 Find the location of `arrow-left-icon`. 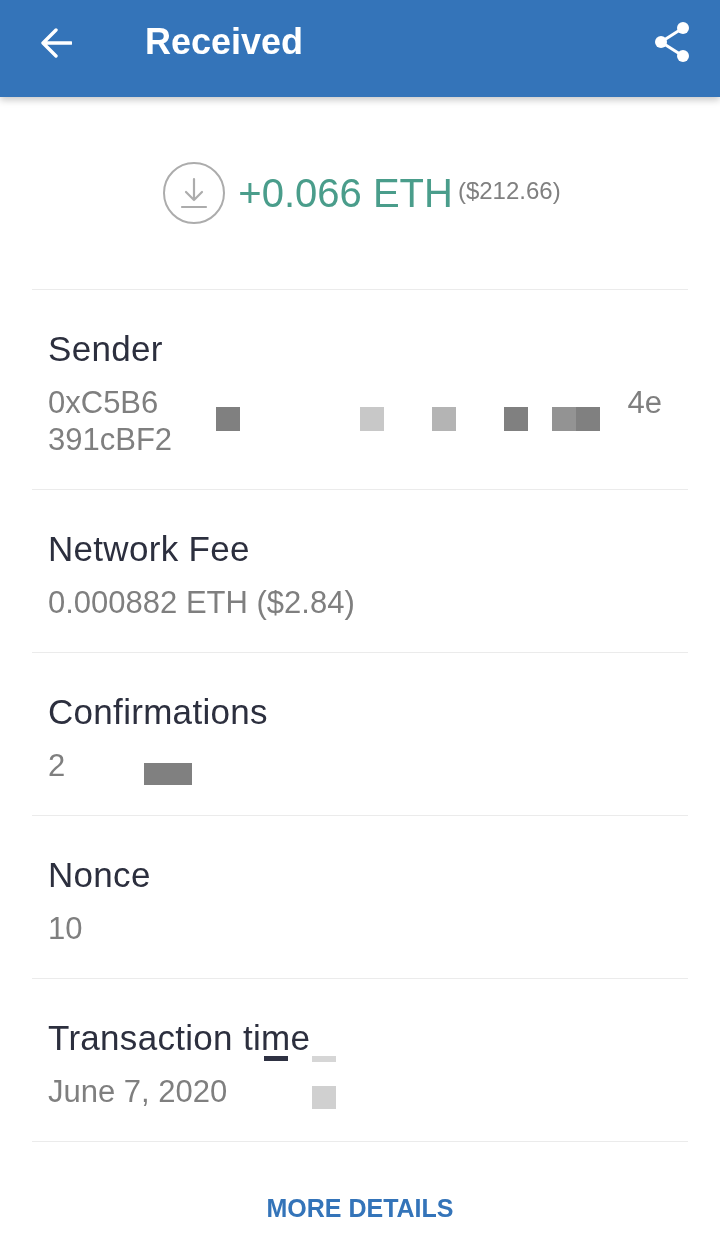

arrow-left-icon is located at coordinates (56, 42).